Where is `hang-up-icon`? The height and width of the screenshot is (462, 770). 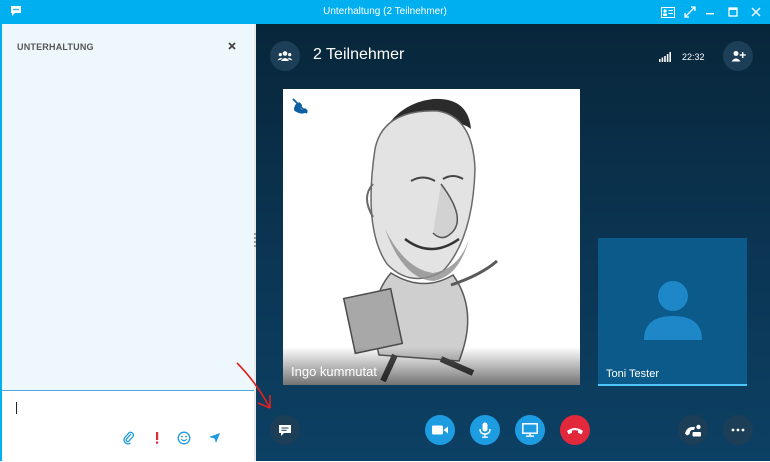
hang-up-icon is located at coordinates (575, 430).